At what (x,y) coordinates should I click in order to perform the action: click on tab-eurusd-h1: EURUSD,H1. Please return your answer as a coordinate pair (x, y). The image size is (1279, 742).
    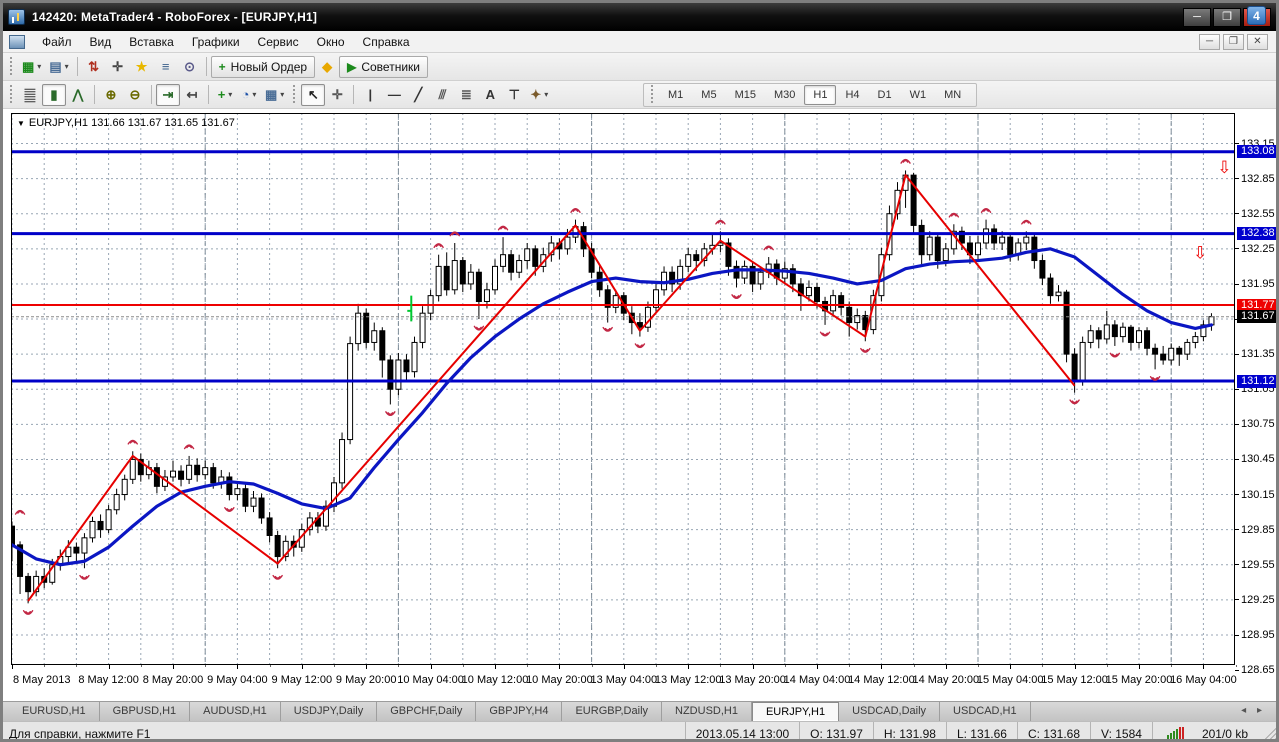
    Looking at the image, I should click on (54, 711).